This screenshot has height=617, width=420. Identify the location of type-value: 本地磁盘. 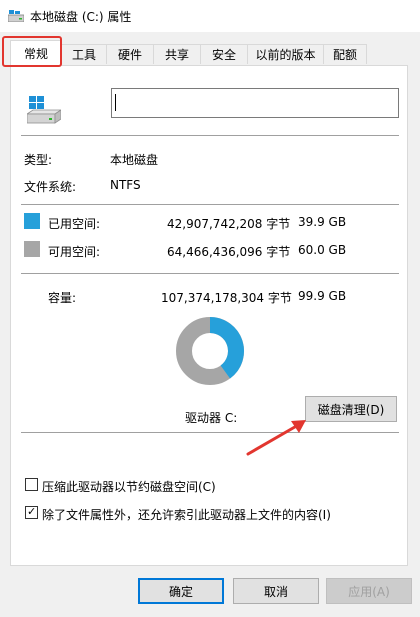
(134, 160).